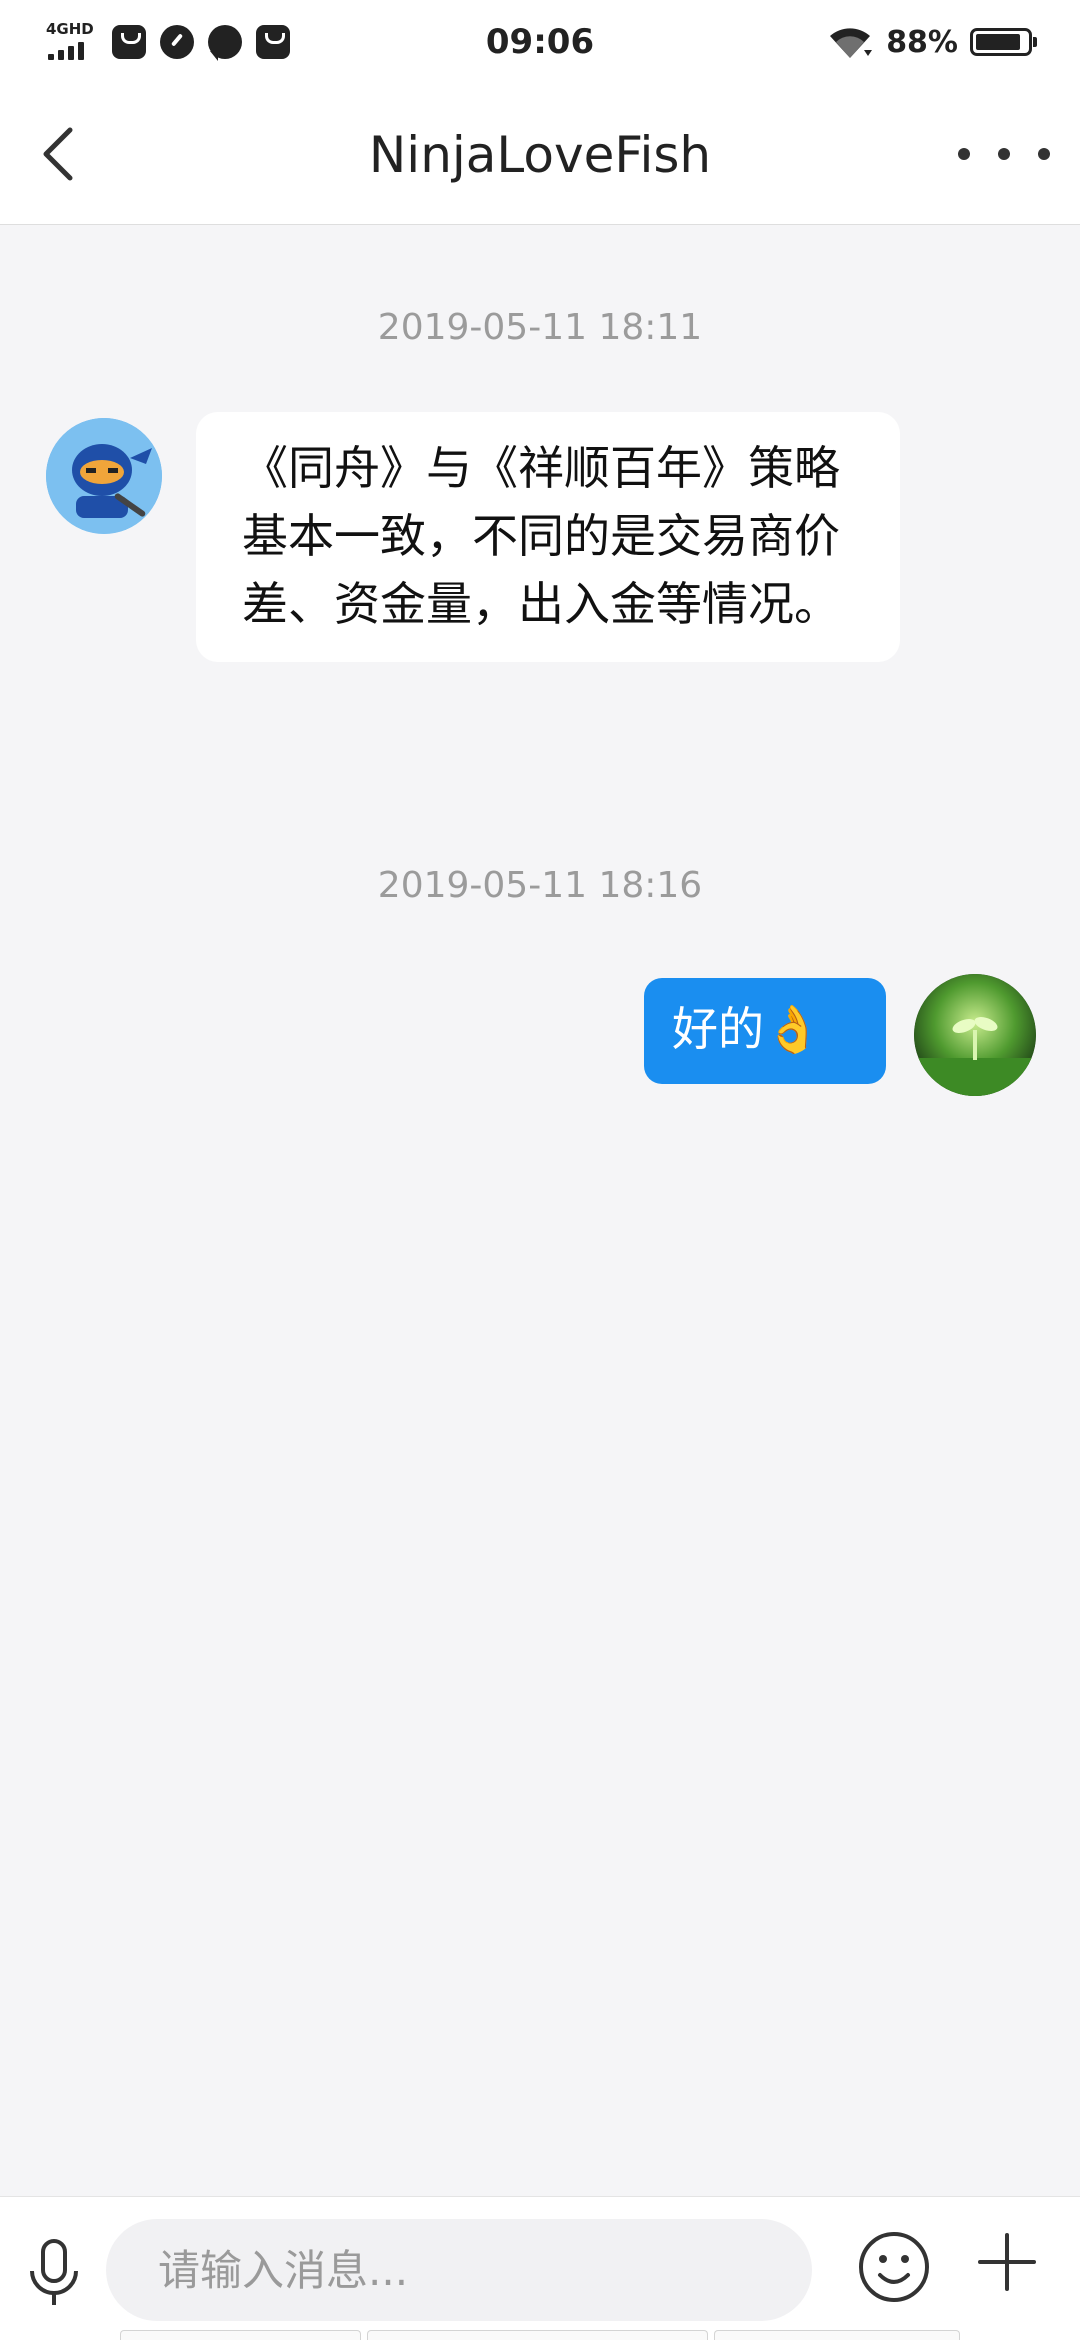 The width and height of the screenshot is (1080, 2340). I want to click on battery-icon, so click(1003, 42).